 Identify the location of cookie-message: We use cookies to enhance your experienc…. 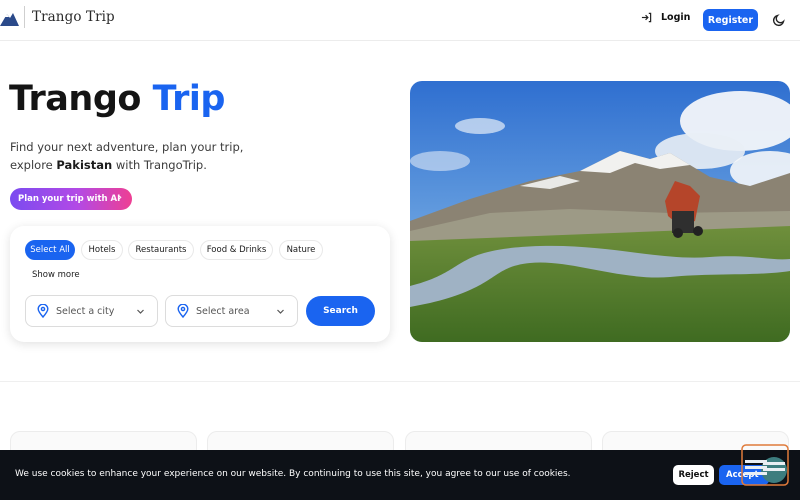
(293, 474).